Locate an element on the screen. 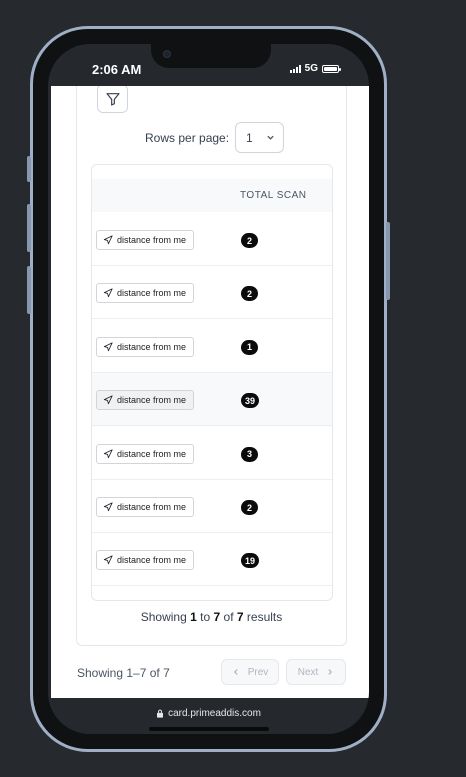 Image resolution: width=466 pixels, height=777 pixels. lock-icon is located at coordinates (160, 713).